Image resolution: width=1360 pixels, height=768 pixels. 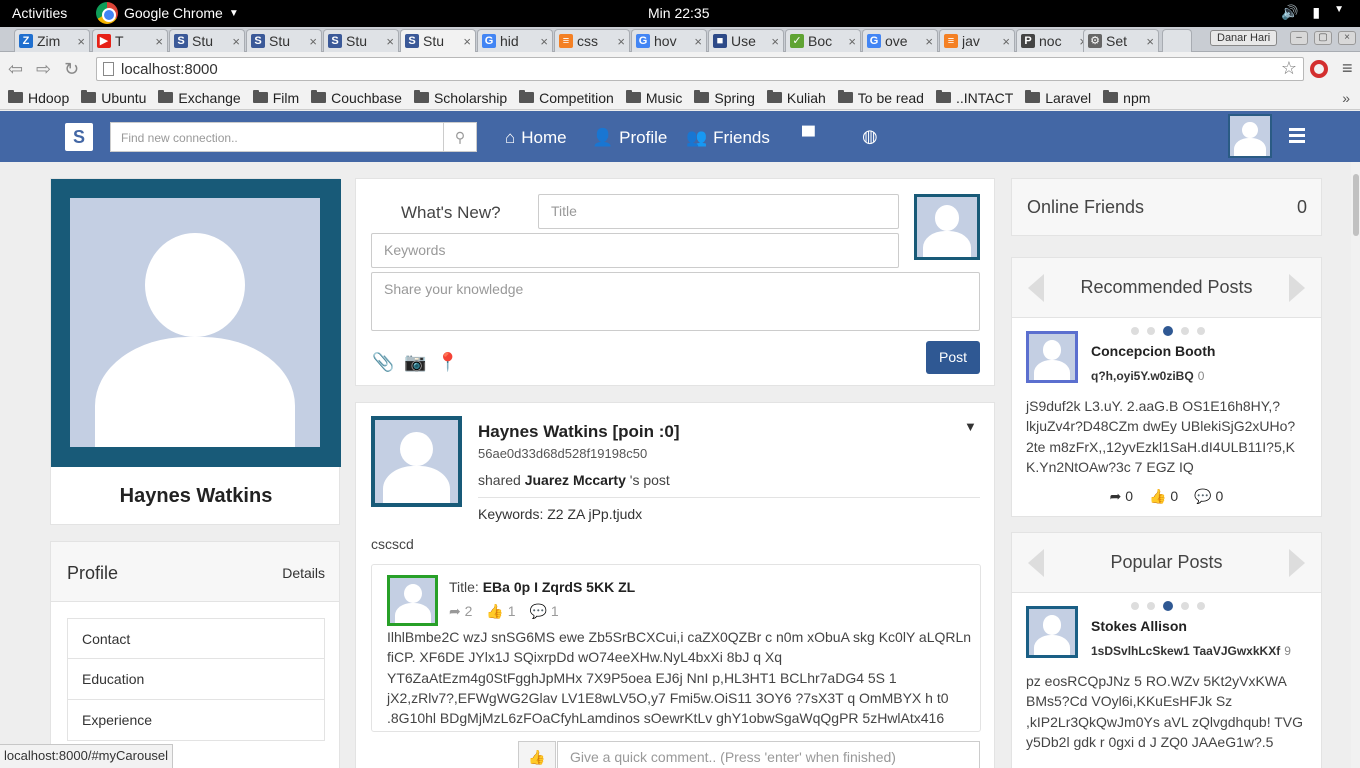 I want to click on bookmark-folder: Scholarship, so click(x=460, y=98).